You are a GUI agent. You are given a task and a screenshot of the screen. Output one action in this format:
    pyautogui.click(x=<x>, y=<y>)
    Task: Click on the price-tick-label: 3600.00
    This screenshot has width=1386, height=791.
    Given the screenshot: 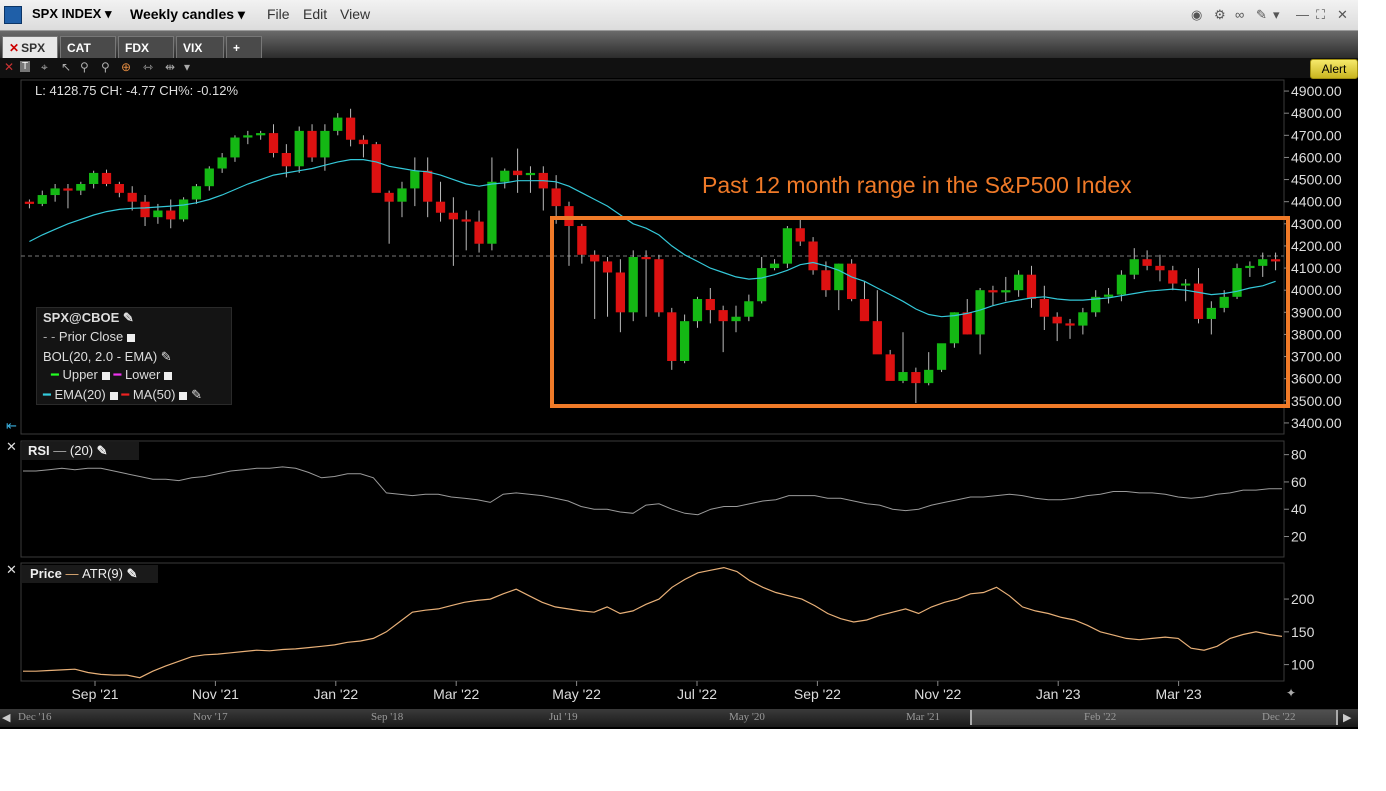 What is the action you would take?
    pyautogui.click(x=1316, y=379)
    